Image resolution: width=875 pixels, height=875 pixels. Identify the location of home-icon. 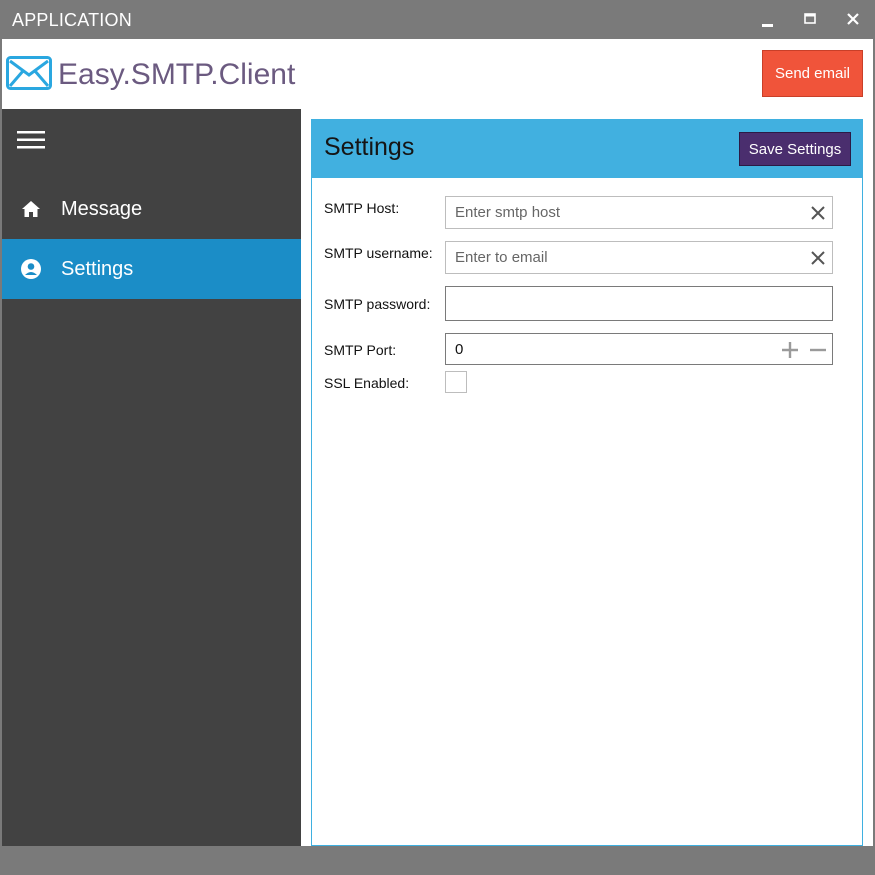
(31, 209).